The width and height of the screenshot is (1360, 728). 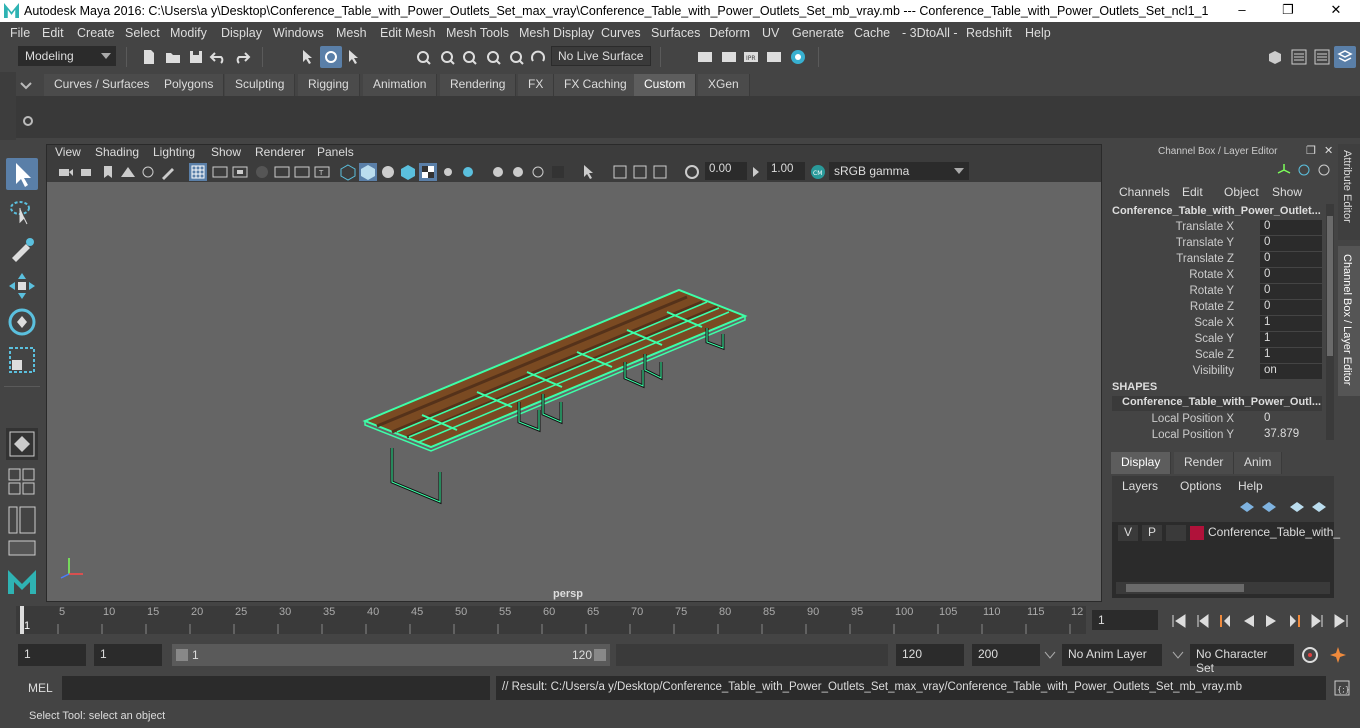 What do you see at coordinates (675, 33) in the screenshot?
I see `menu-surfaces: Surfaces` at bounding box center [675, 33].